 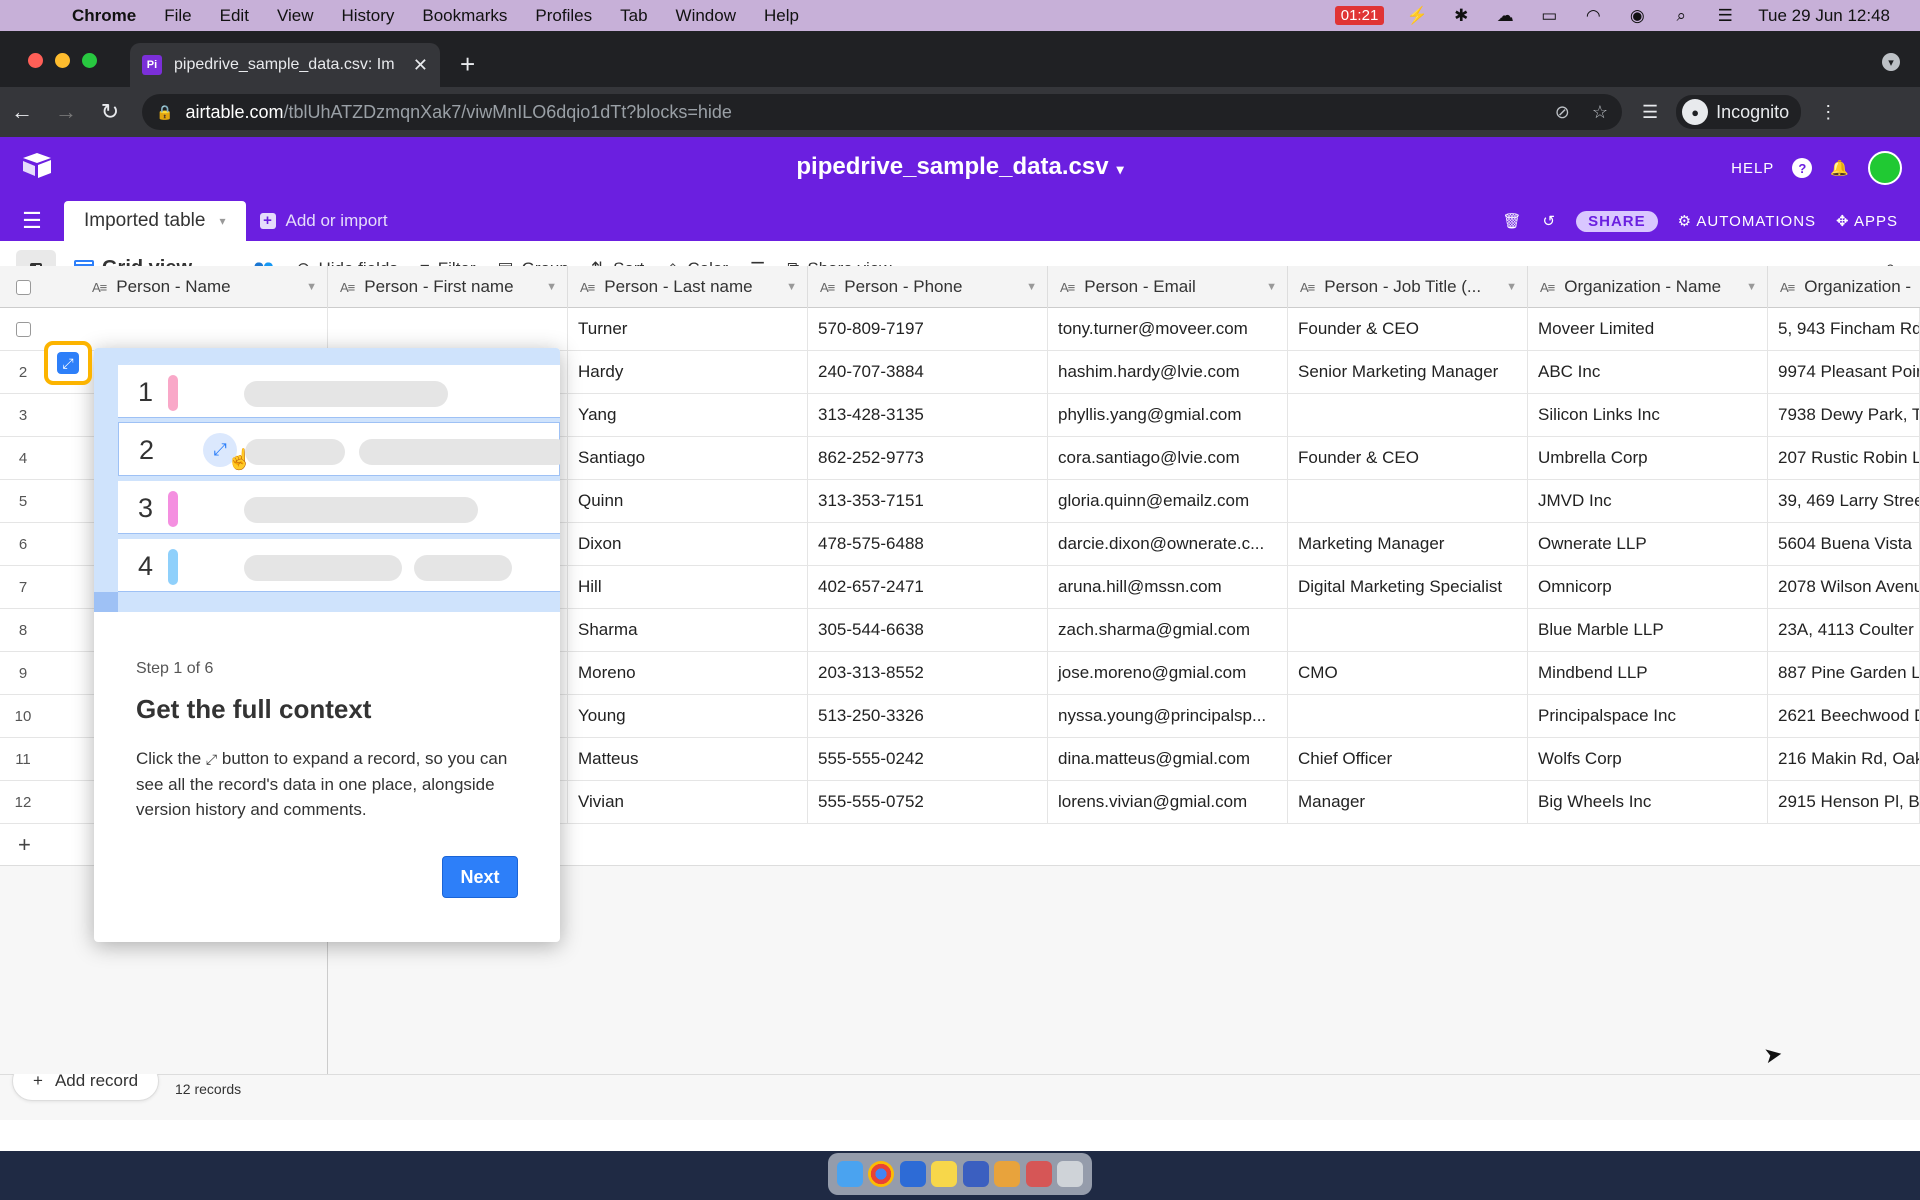 What do you see at coordinates (1505, 15) in the screenshot?
I see `cloud-icon: ☁` at bounding box center [1505, 15].